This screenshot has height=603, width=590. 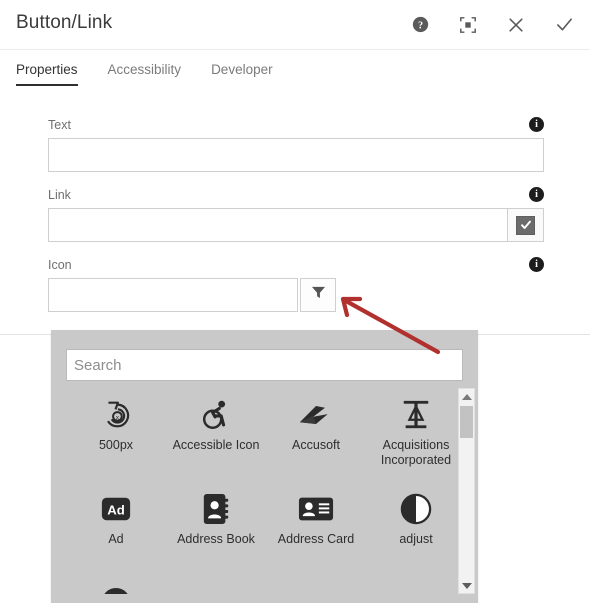 What do you see at coordinates (278, 225) in the screenshot?
I see `link-input` at bounding box center [278, 225].